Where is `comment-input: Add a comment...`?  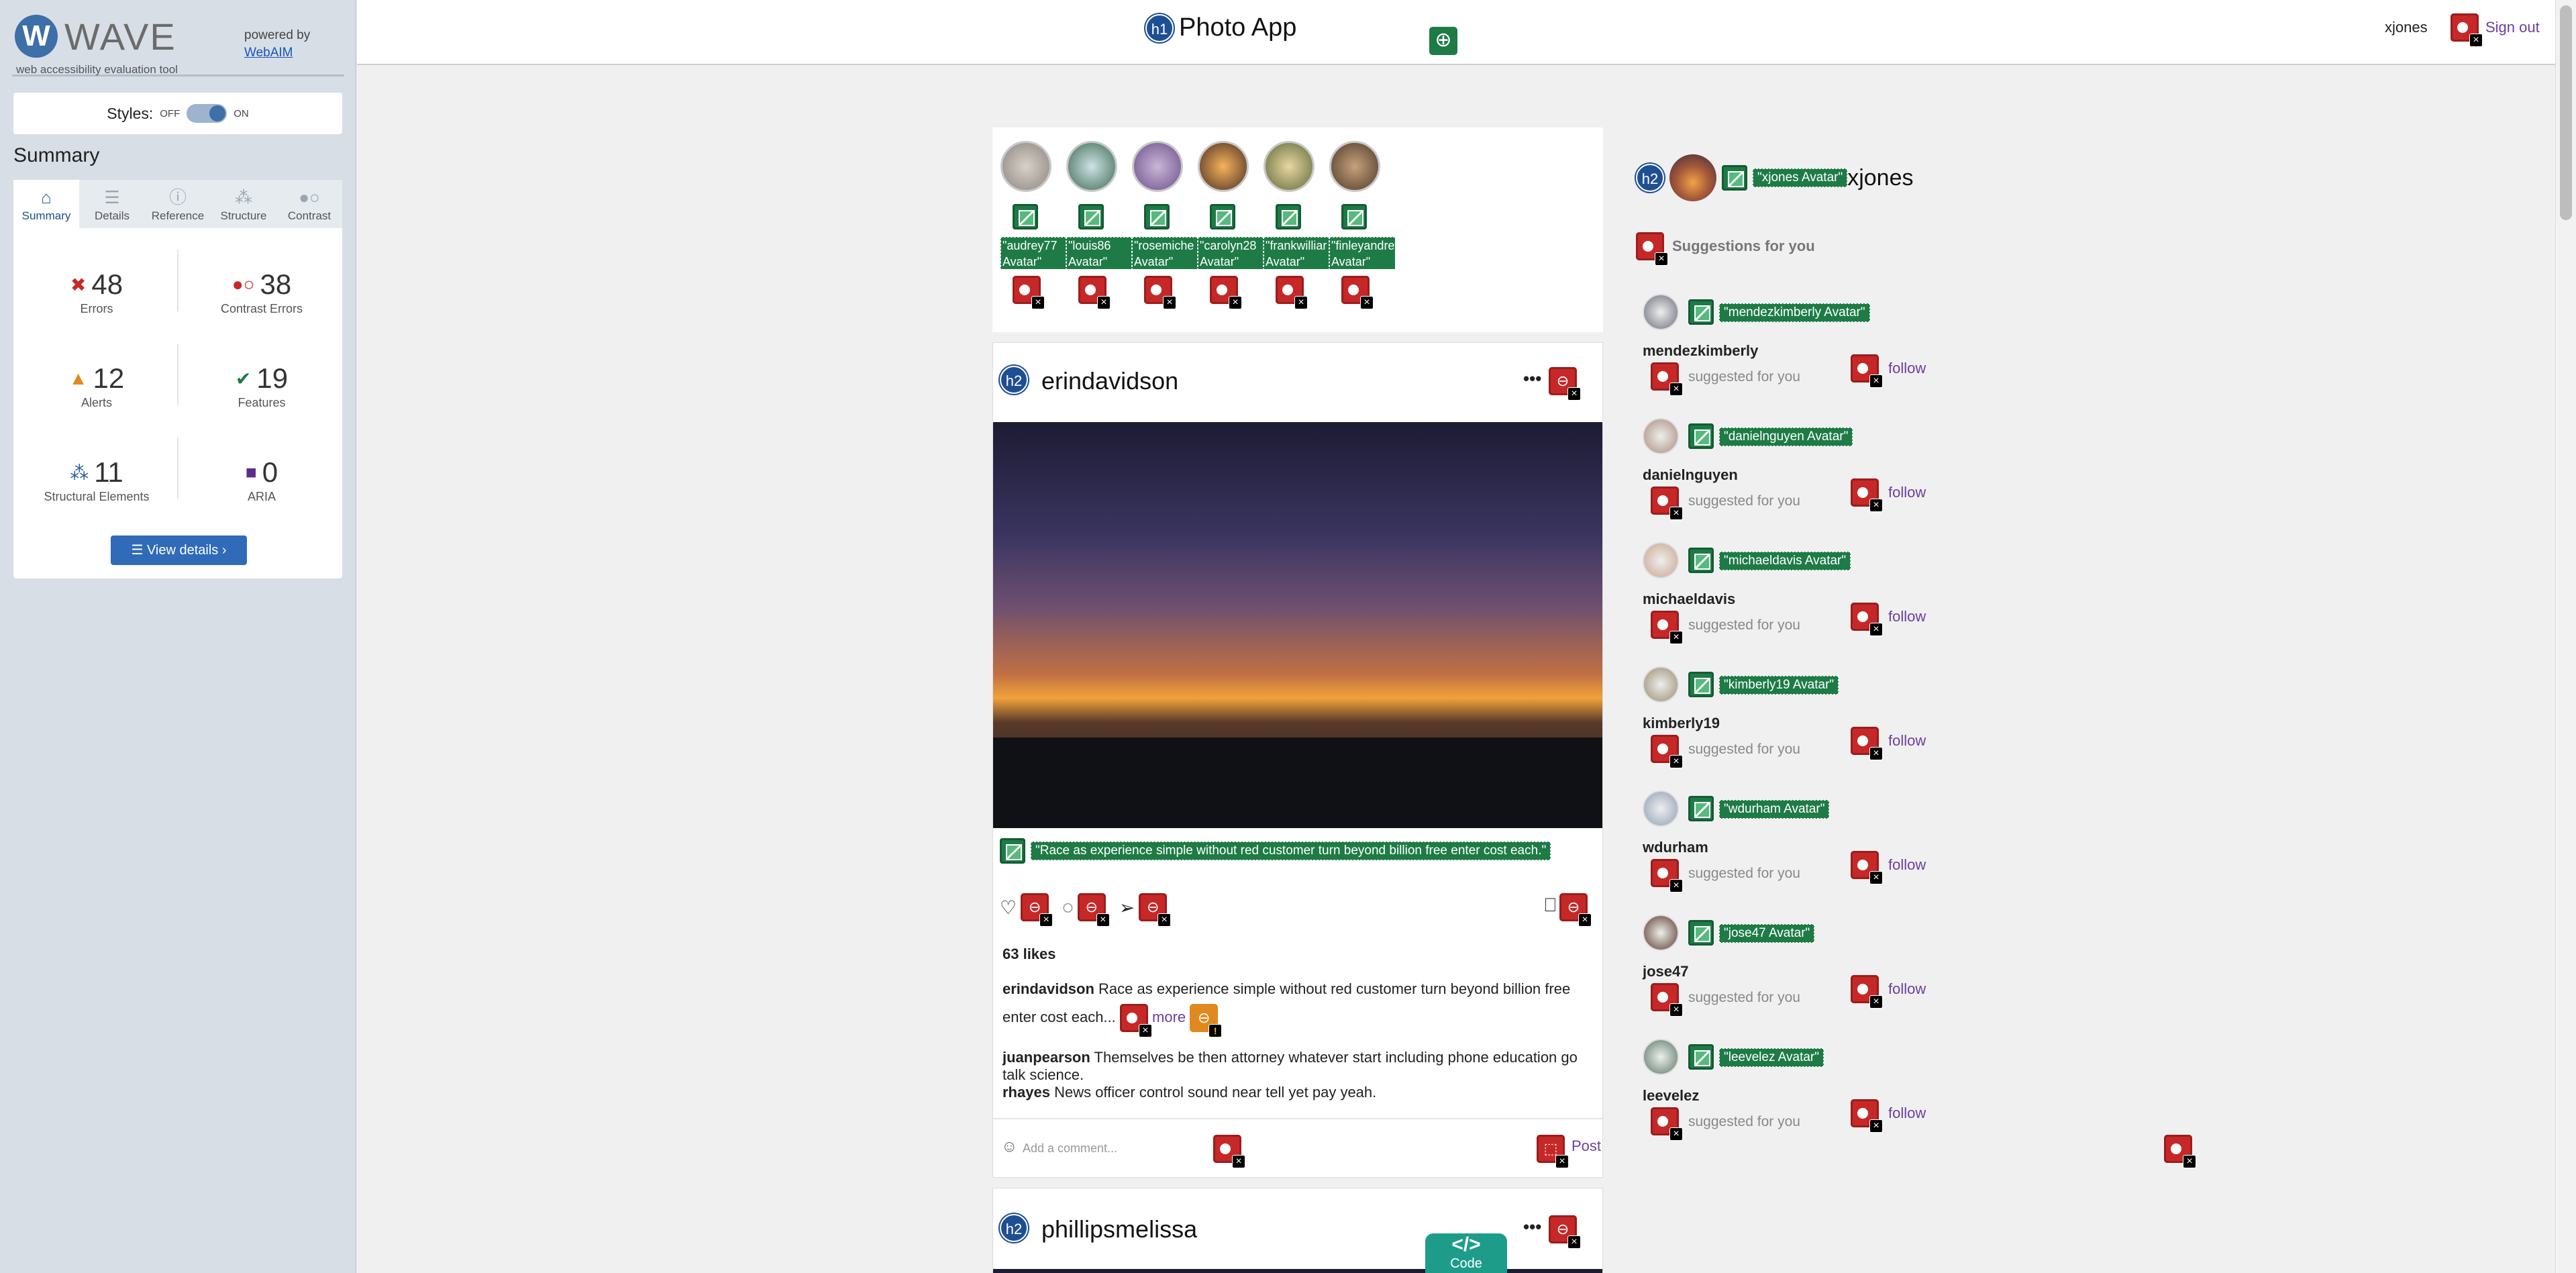
comment-input: Add a comment... is located at coordinates (1070, 1148).